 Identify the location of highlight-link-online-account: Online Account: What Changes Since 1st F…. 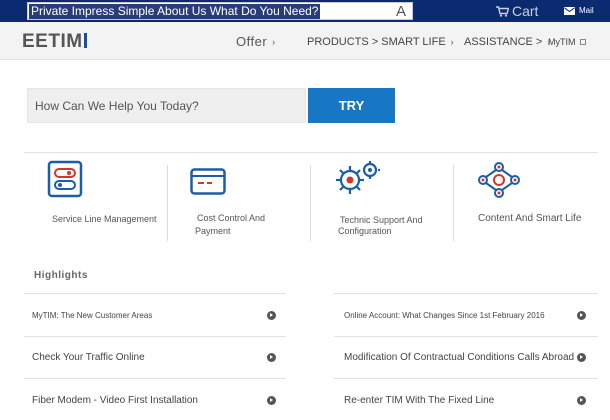
(465, 315).